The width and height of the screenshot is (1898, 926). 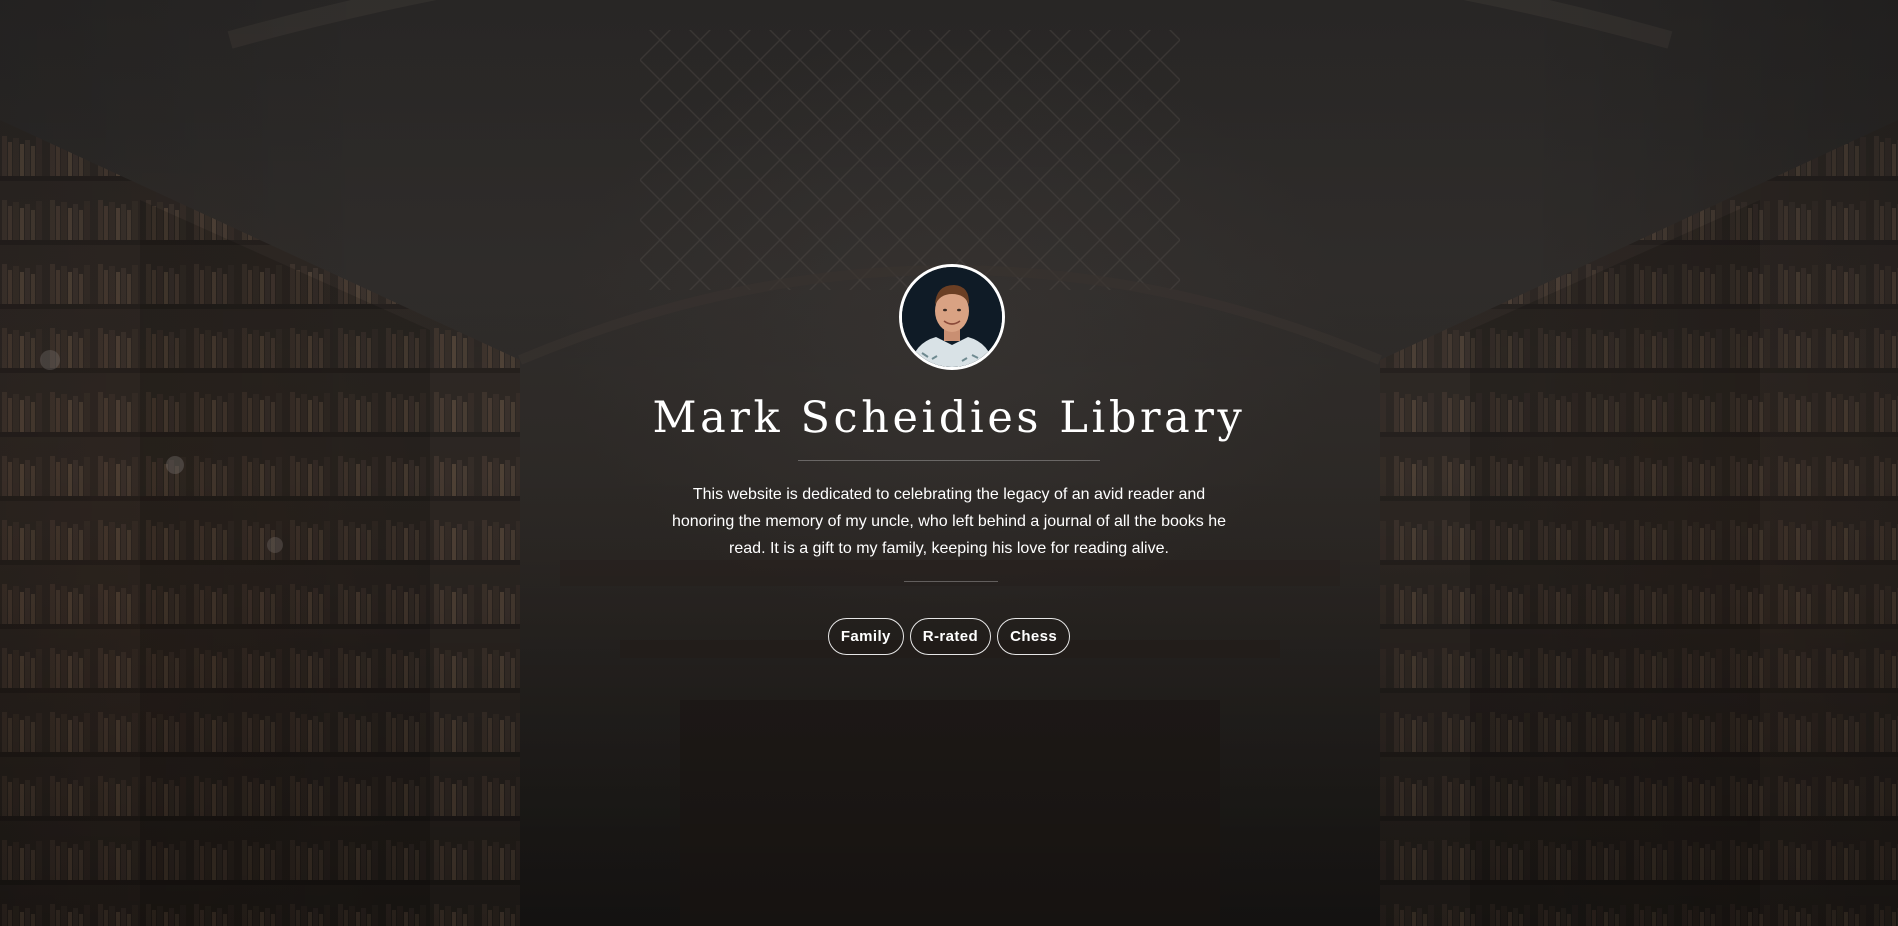 I want to click on portrait-photo, so click(x=952, y=317).